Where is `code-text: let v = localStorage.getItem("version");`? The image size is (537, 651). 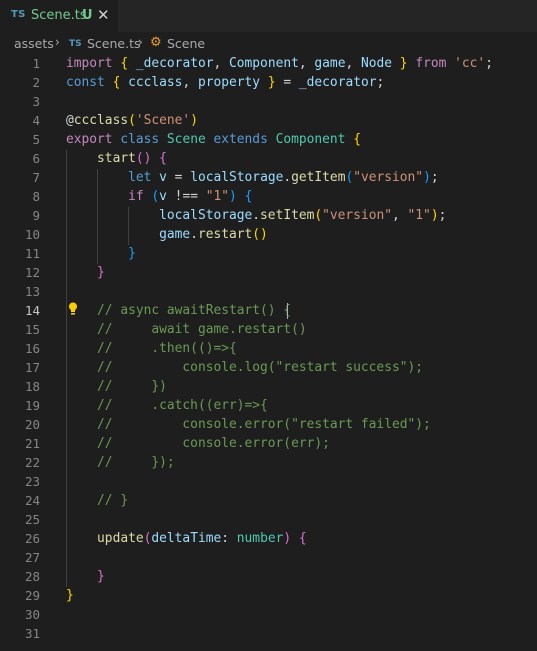
code-text: let v = localStorage.getItem("version"); is located at coordinates (283, 177).